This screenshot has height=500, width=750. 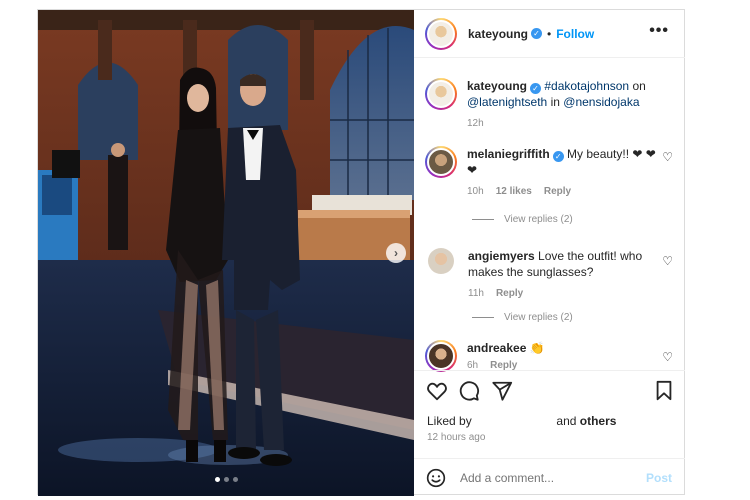 I want to click on post-timestamp: 12 hours ago, so click(x=456, y=437).